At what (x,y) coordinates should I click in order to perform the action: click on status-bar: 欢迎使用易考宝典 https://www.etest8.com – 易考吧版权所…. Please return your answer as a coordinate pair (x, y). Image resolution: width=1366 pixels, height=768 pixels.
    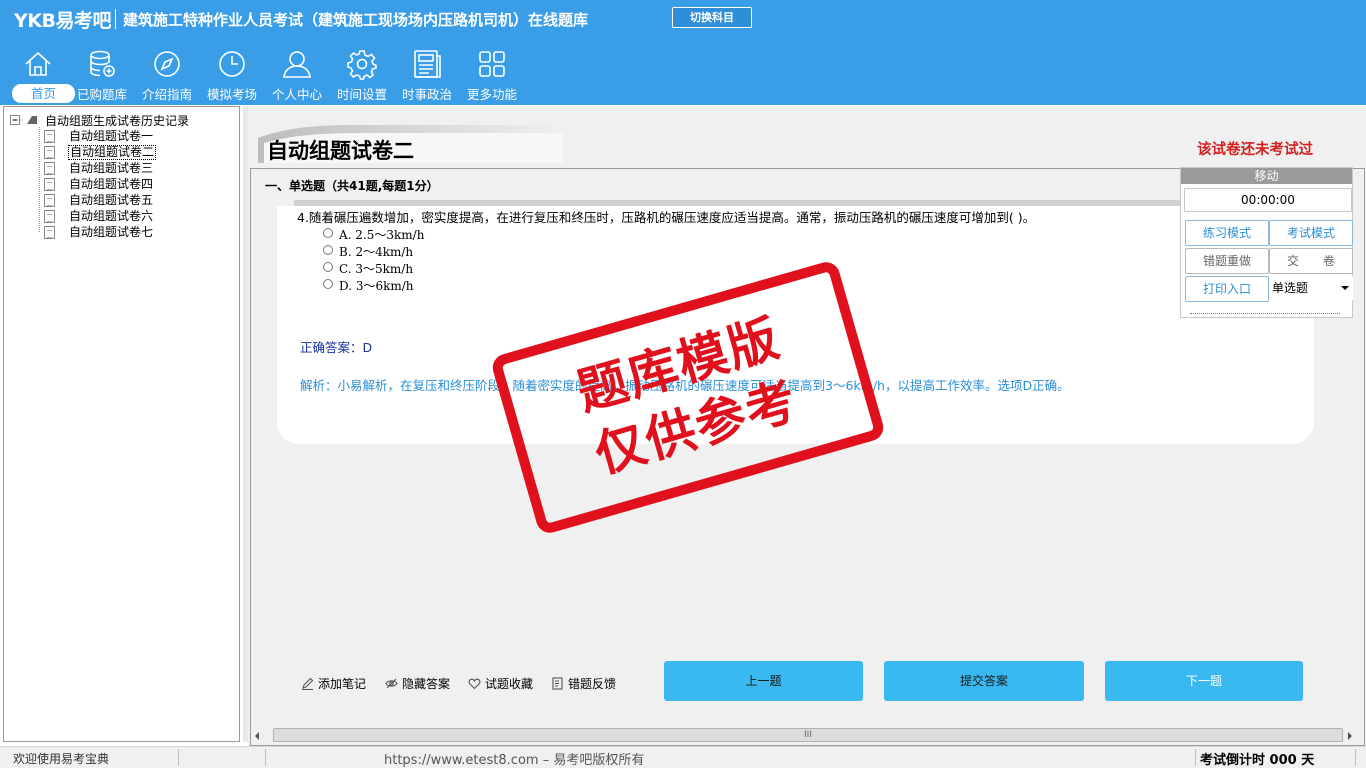
    Looking at the image, I should click on (683, 757).